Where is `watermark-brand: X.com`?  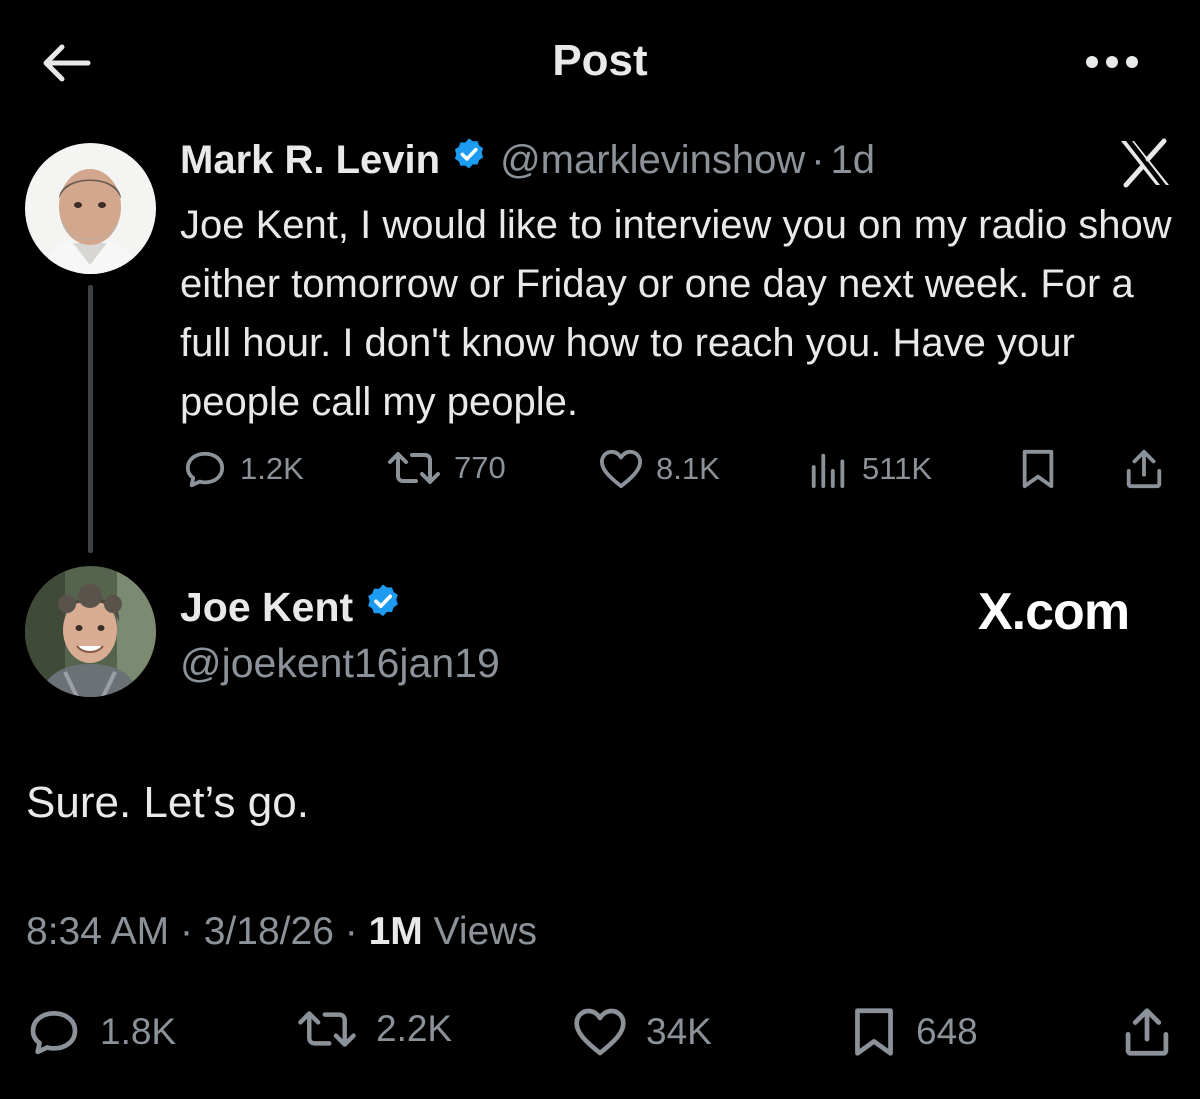 watermark-brand: X.com is located at coordinates (1054, 612).